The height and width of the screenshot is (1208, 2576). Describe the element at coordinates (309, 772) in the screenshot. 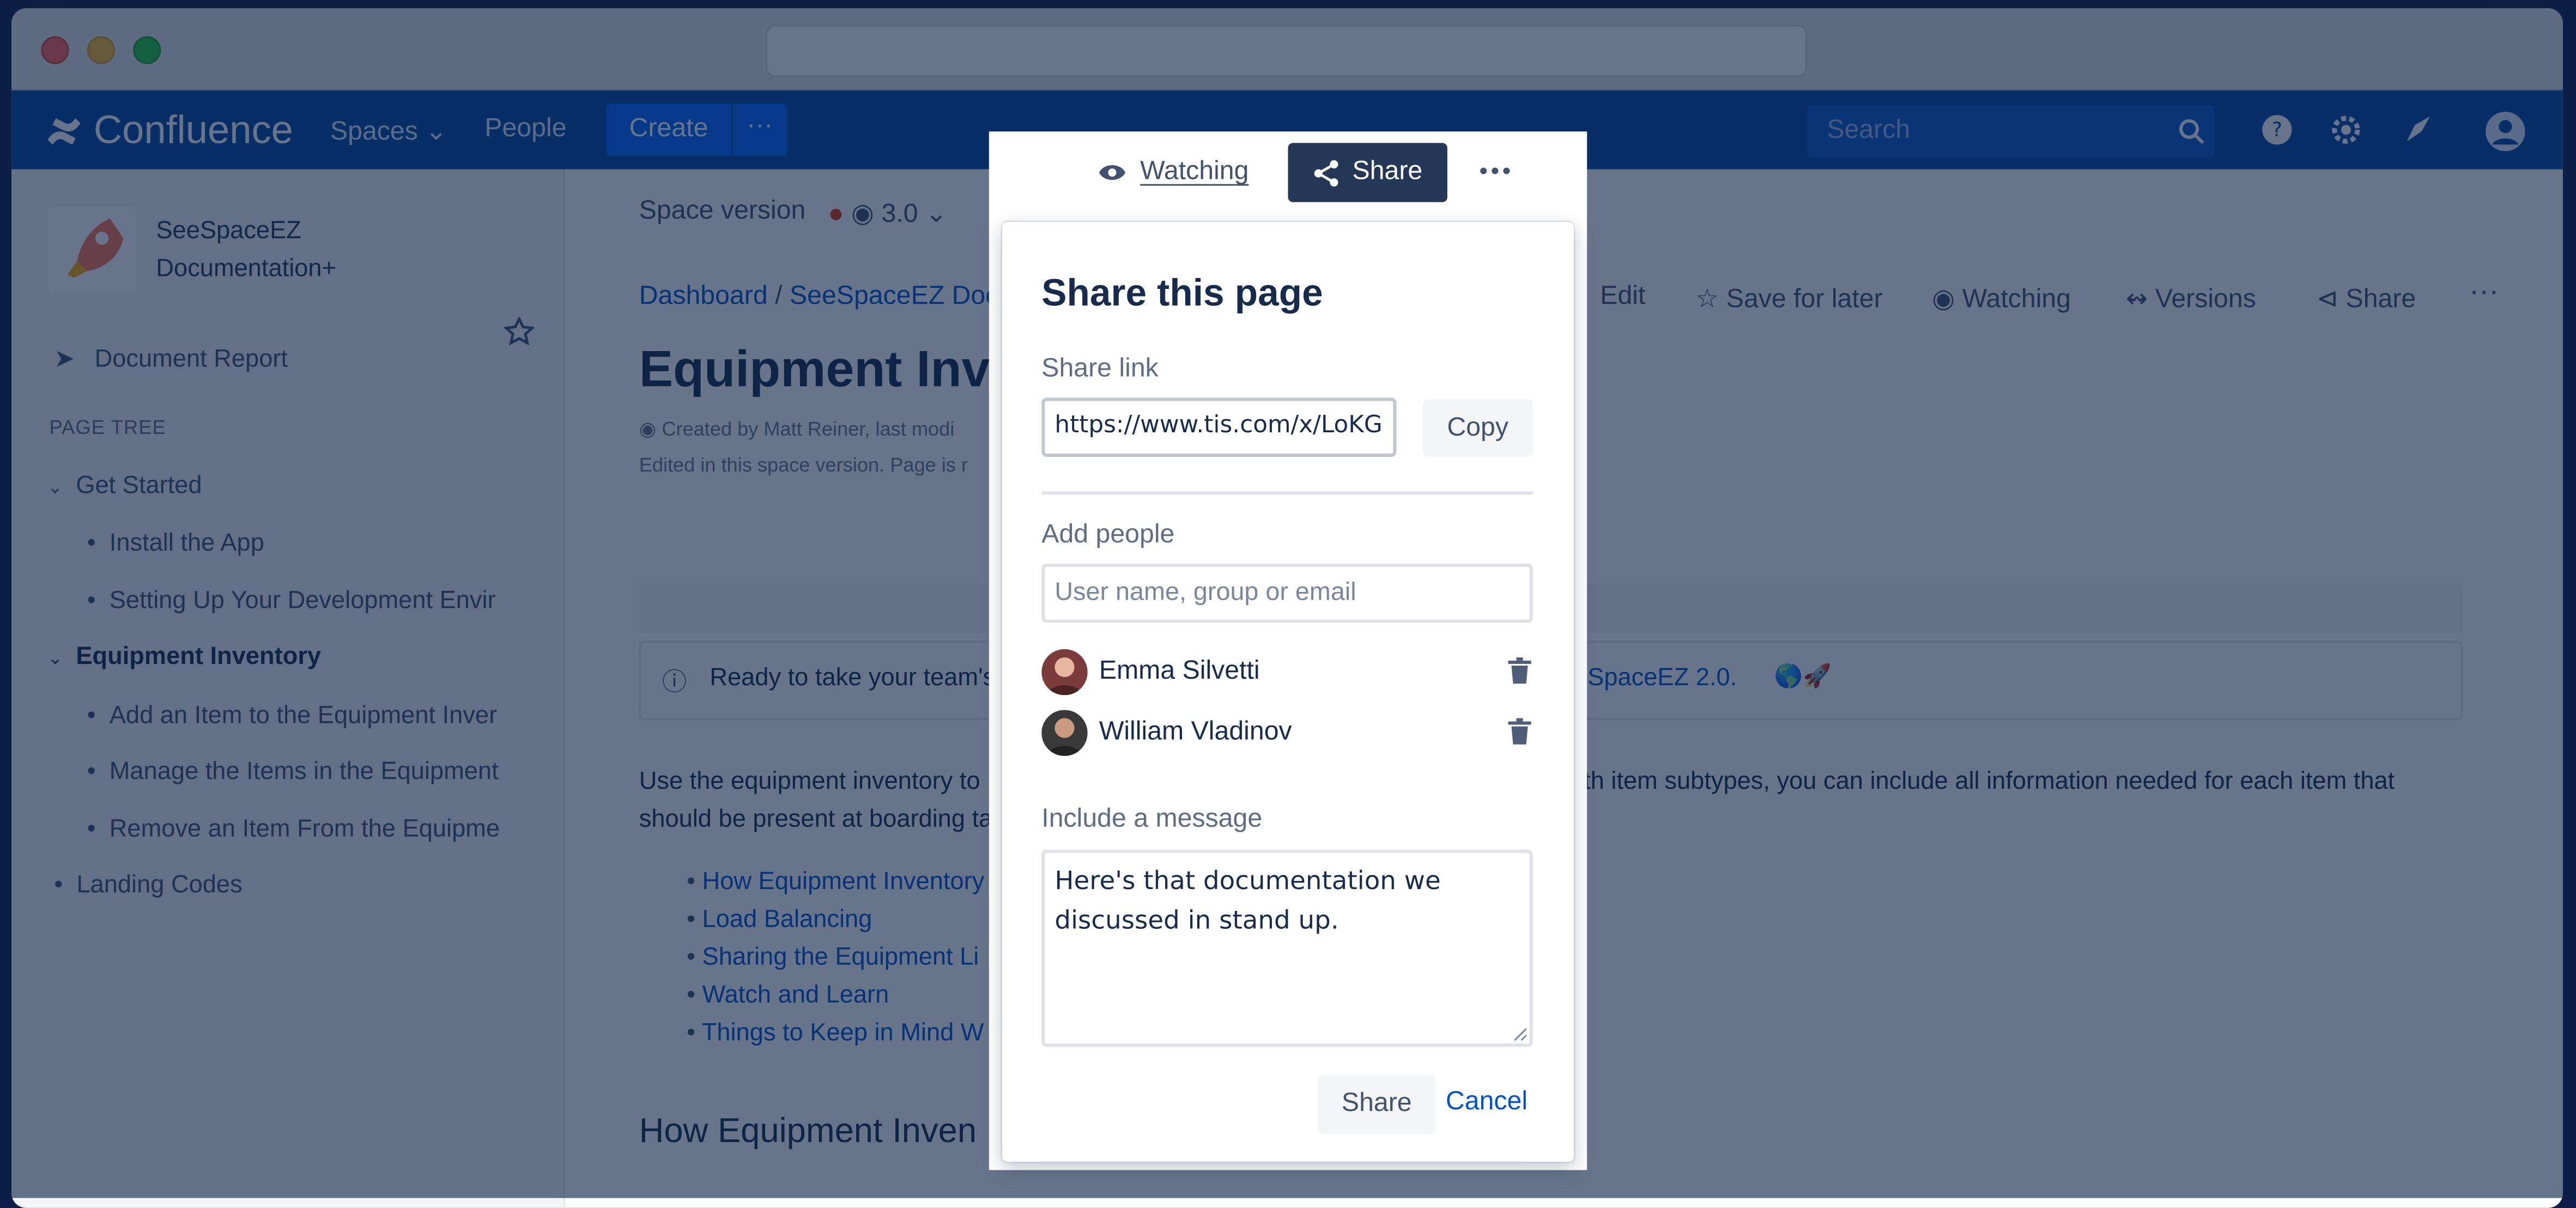

I see `tree-item-manage-items: • Manage the Items in the Equipment` at that location.